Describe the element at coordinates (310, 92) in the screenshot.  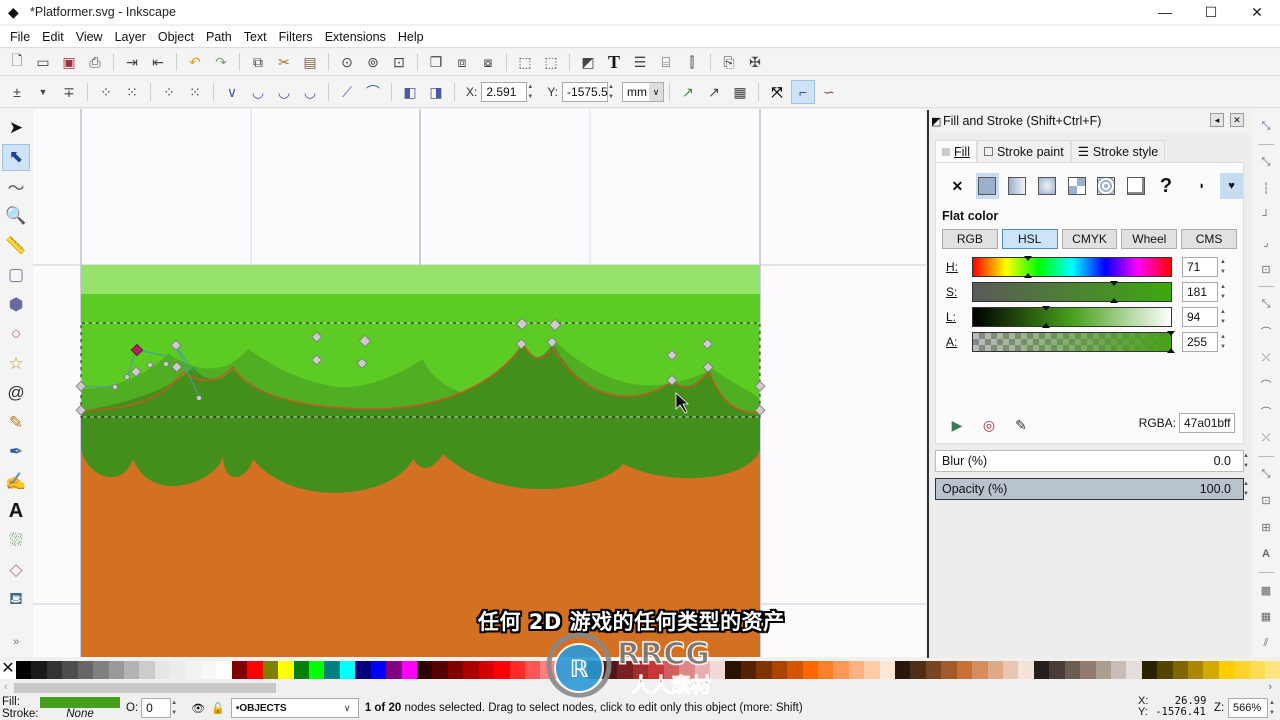
I see `auto-smooth-node-icon: ◡` at that location.